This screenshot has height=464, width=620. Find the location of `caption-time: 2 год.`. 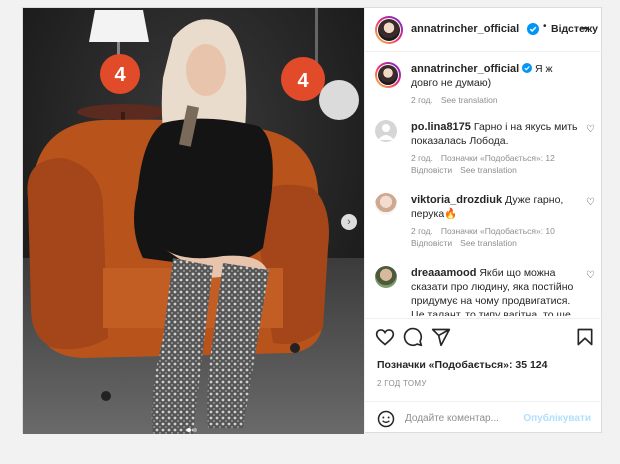

caption-time: 2 год. is located at coordinates (422, 100).